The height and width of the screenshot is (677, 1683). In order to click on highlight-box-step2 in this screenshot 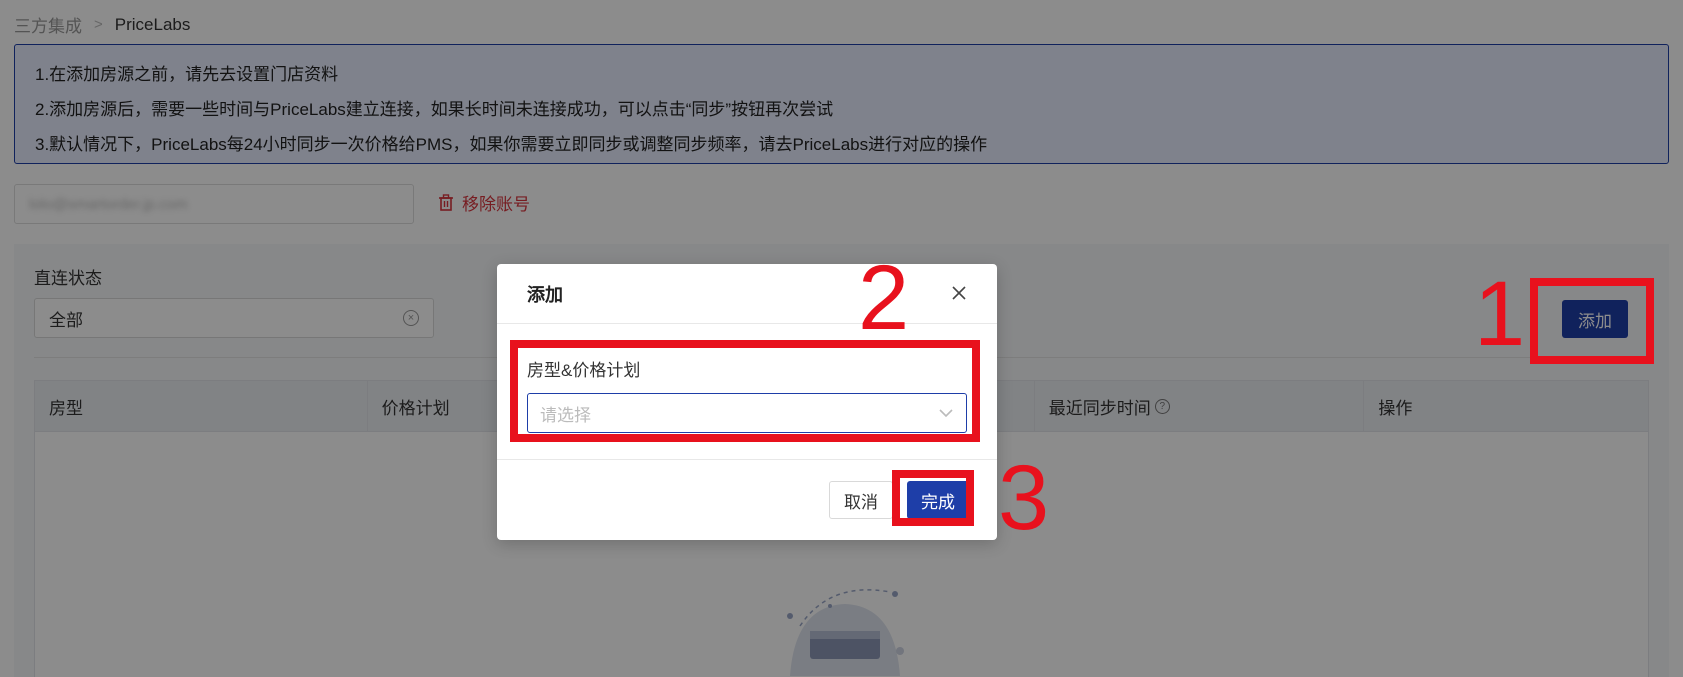, I will do `click(745, 391)`.